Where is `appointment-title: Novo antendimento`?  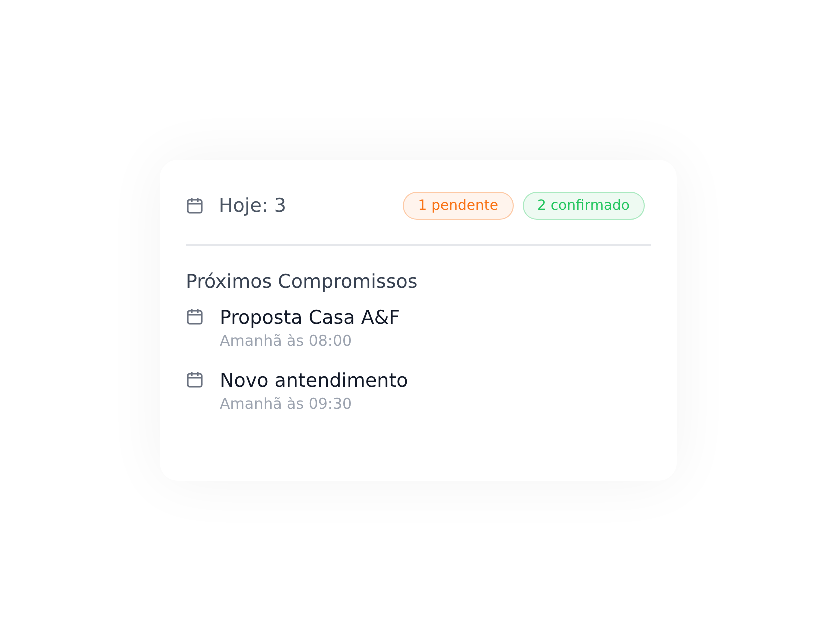
appointment-title: Novo antendimento is located at coordinates (314, 381).